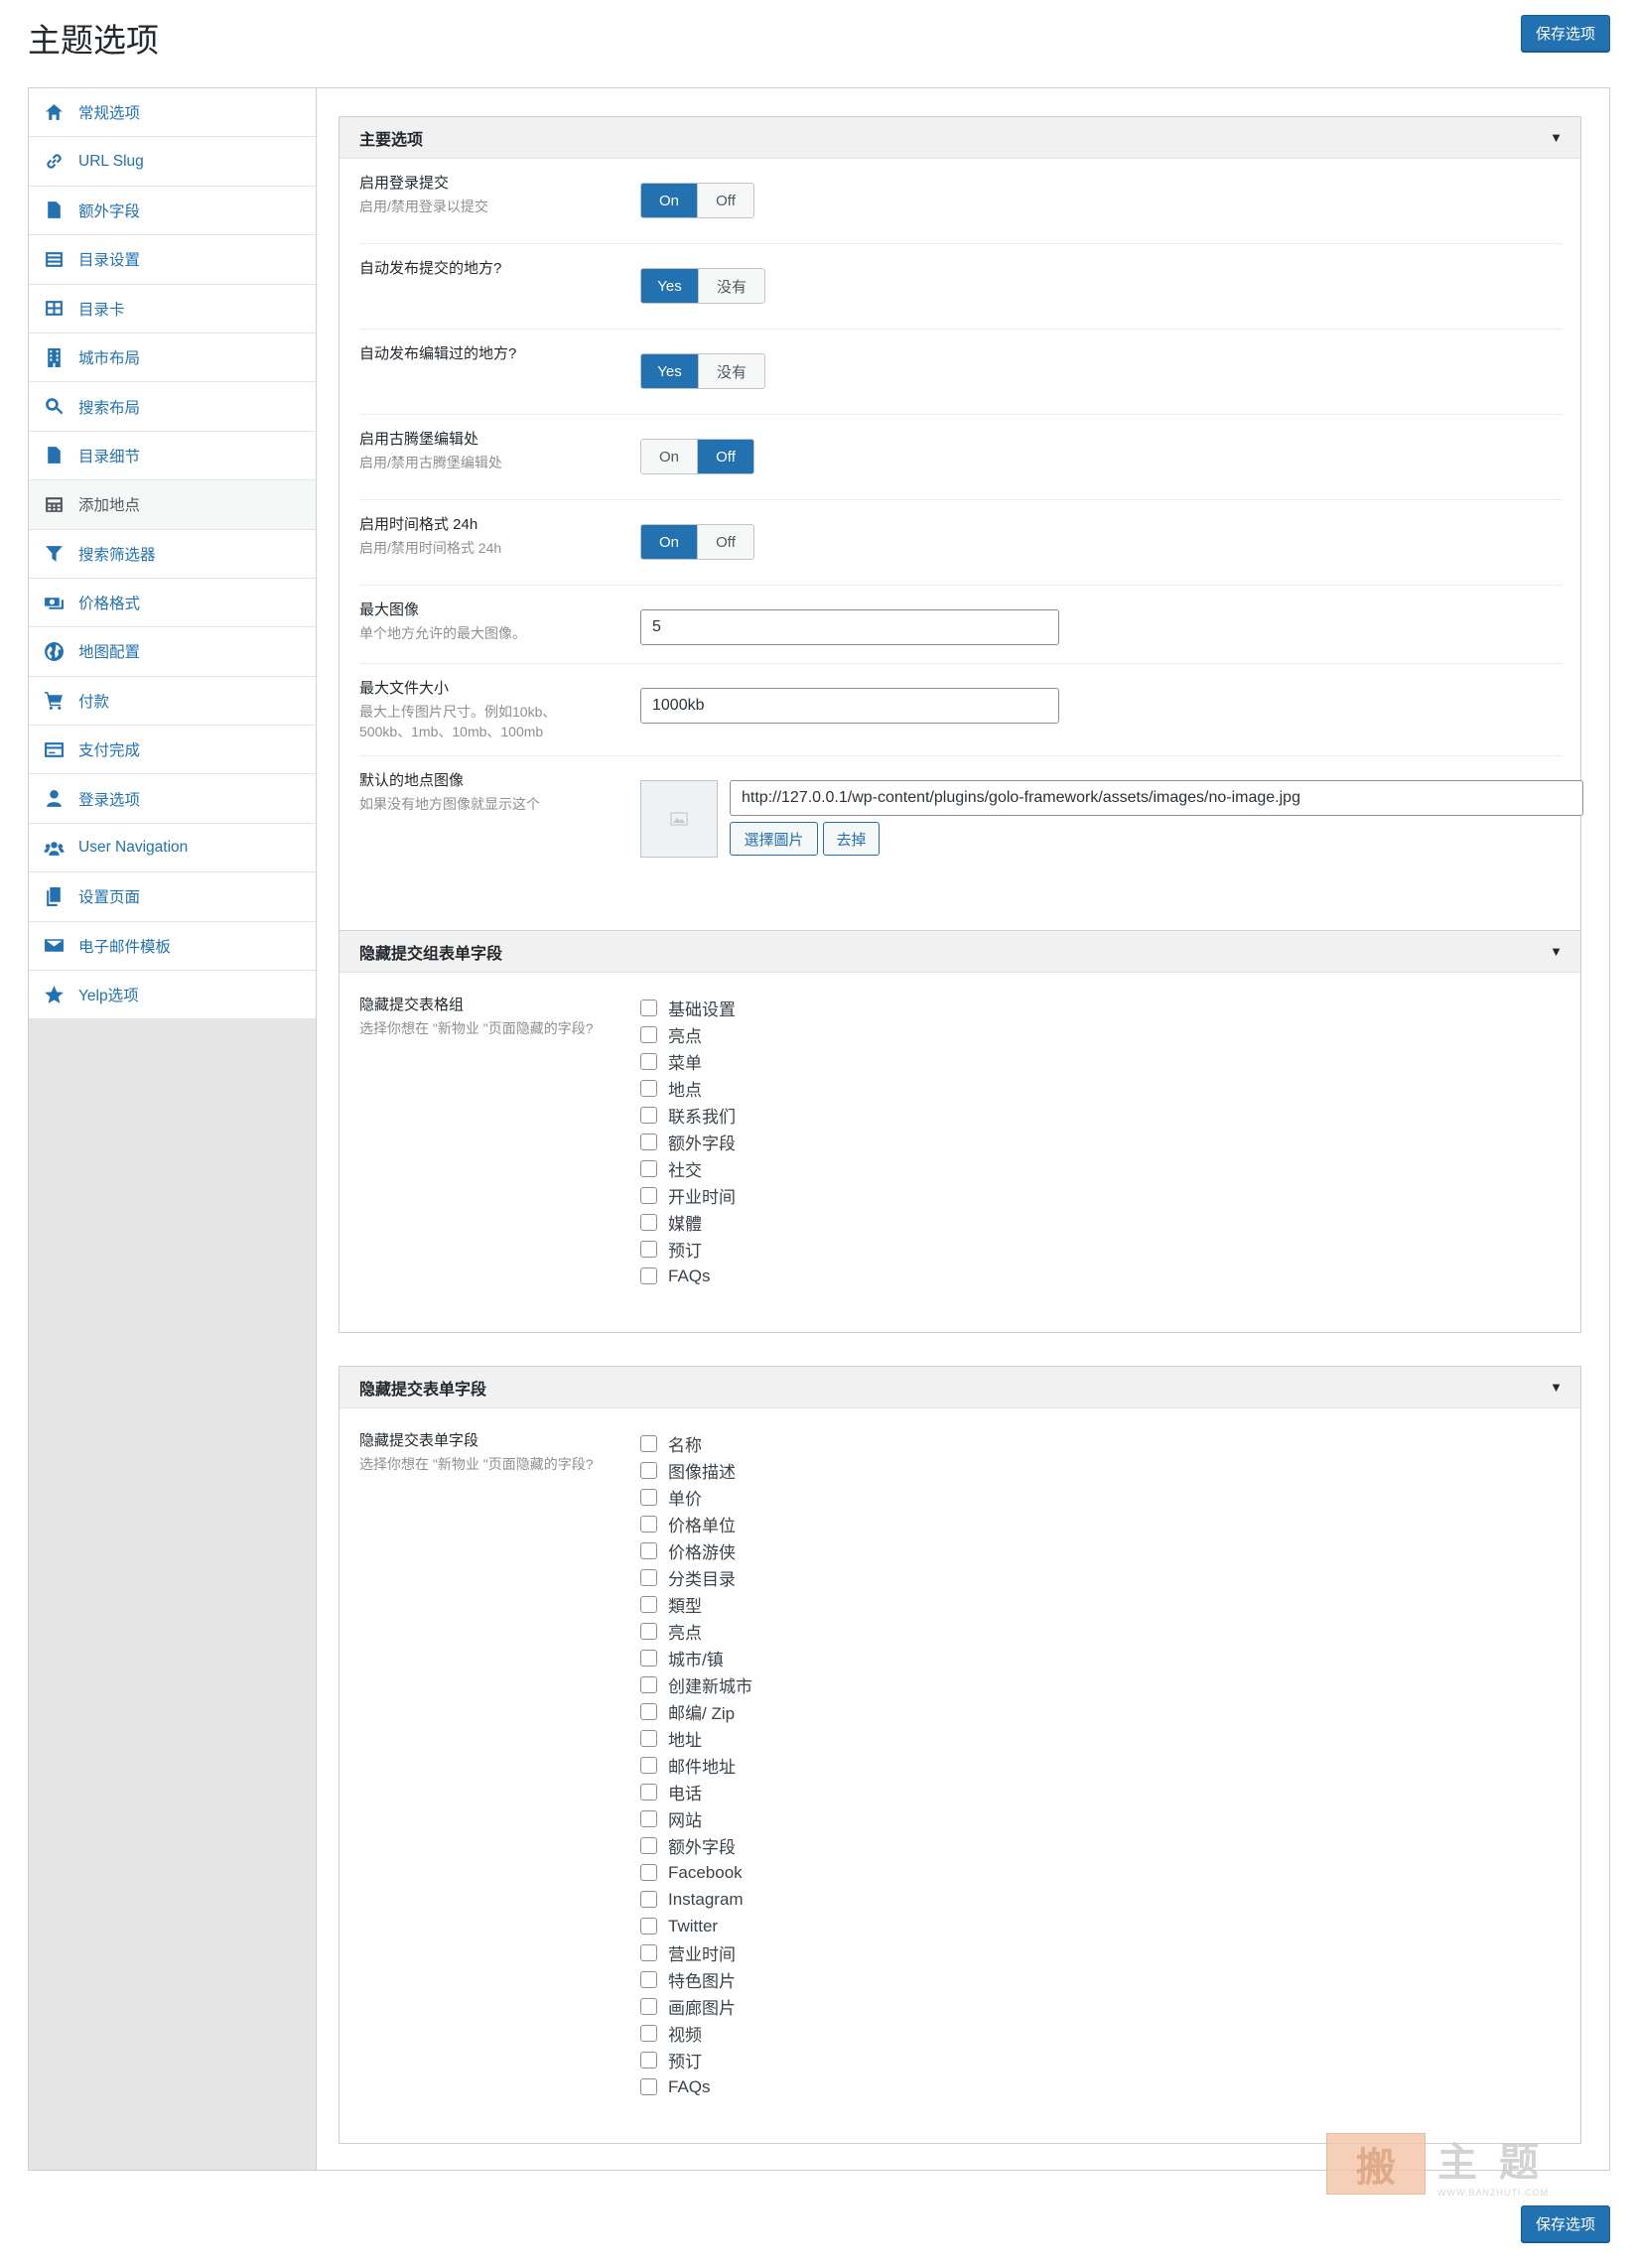 The height and width of the screenshot is (2268, 1634). Describe the element at coordinates (696, 1980) in the screenshot. I see `checkbox-item: 特色图片` at that location.